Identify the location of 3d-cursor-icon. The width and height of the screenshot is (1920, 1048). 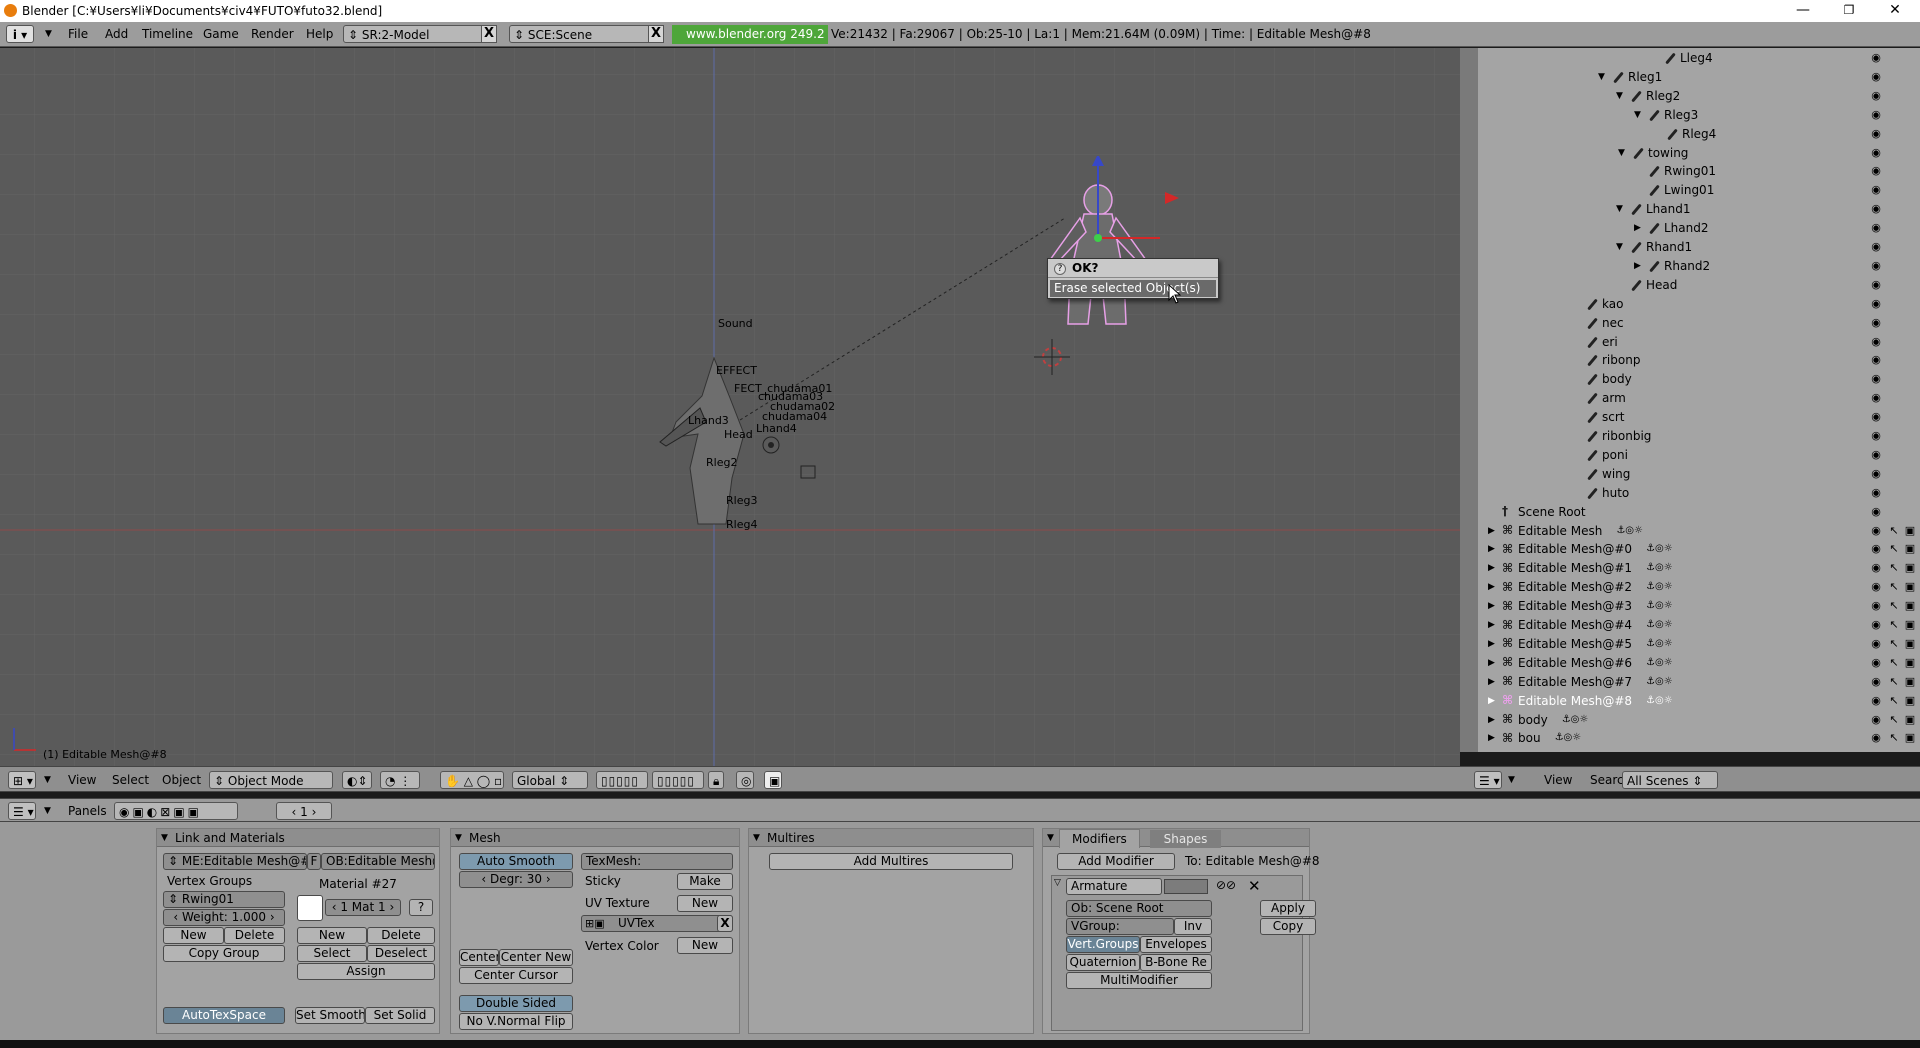
(1052, 357).